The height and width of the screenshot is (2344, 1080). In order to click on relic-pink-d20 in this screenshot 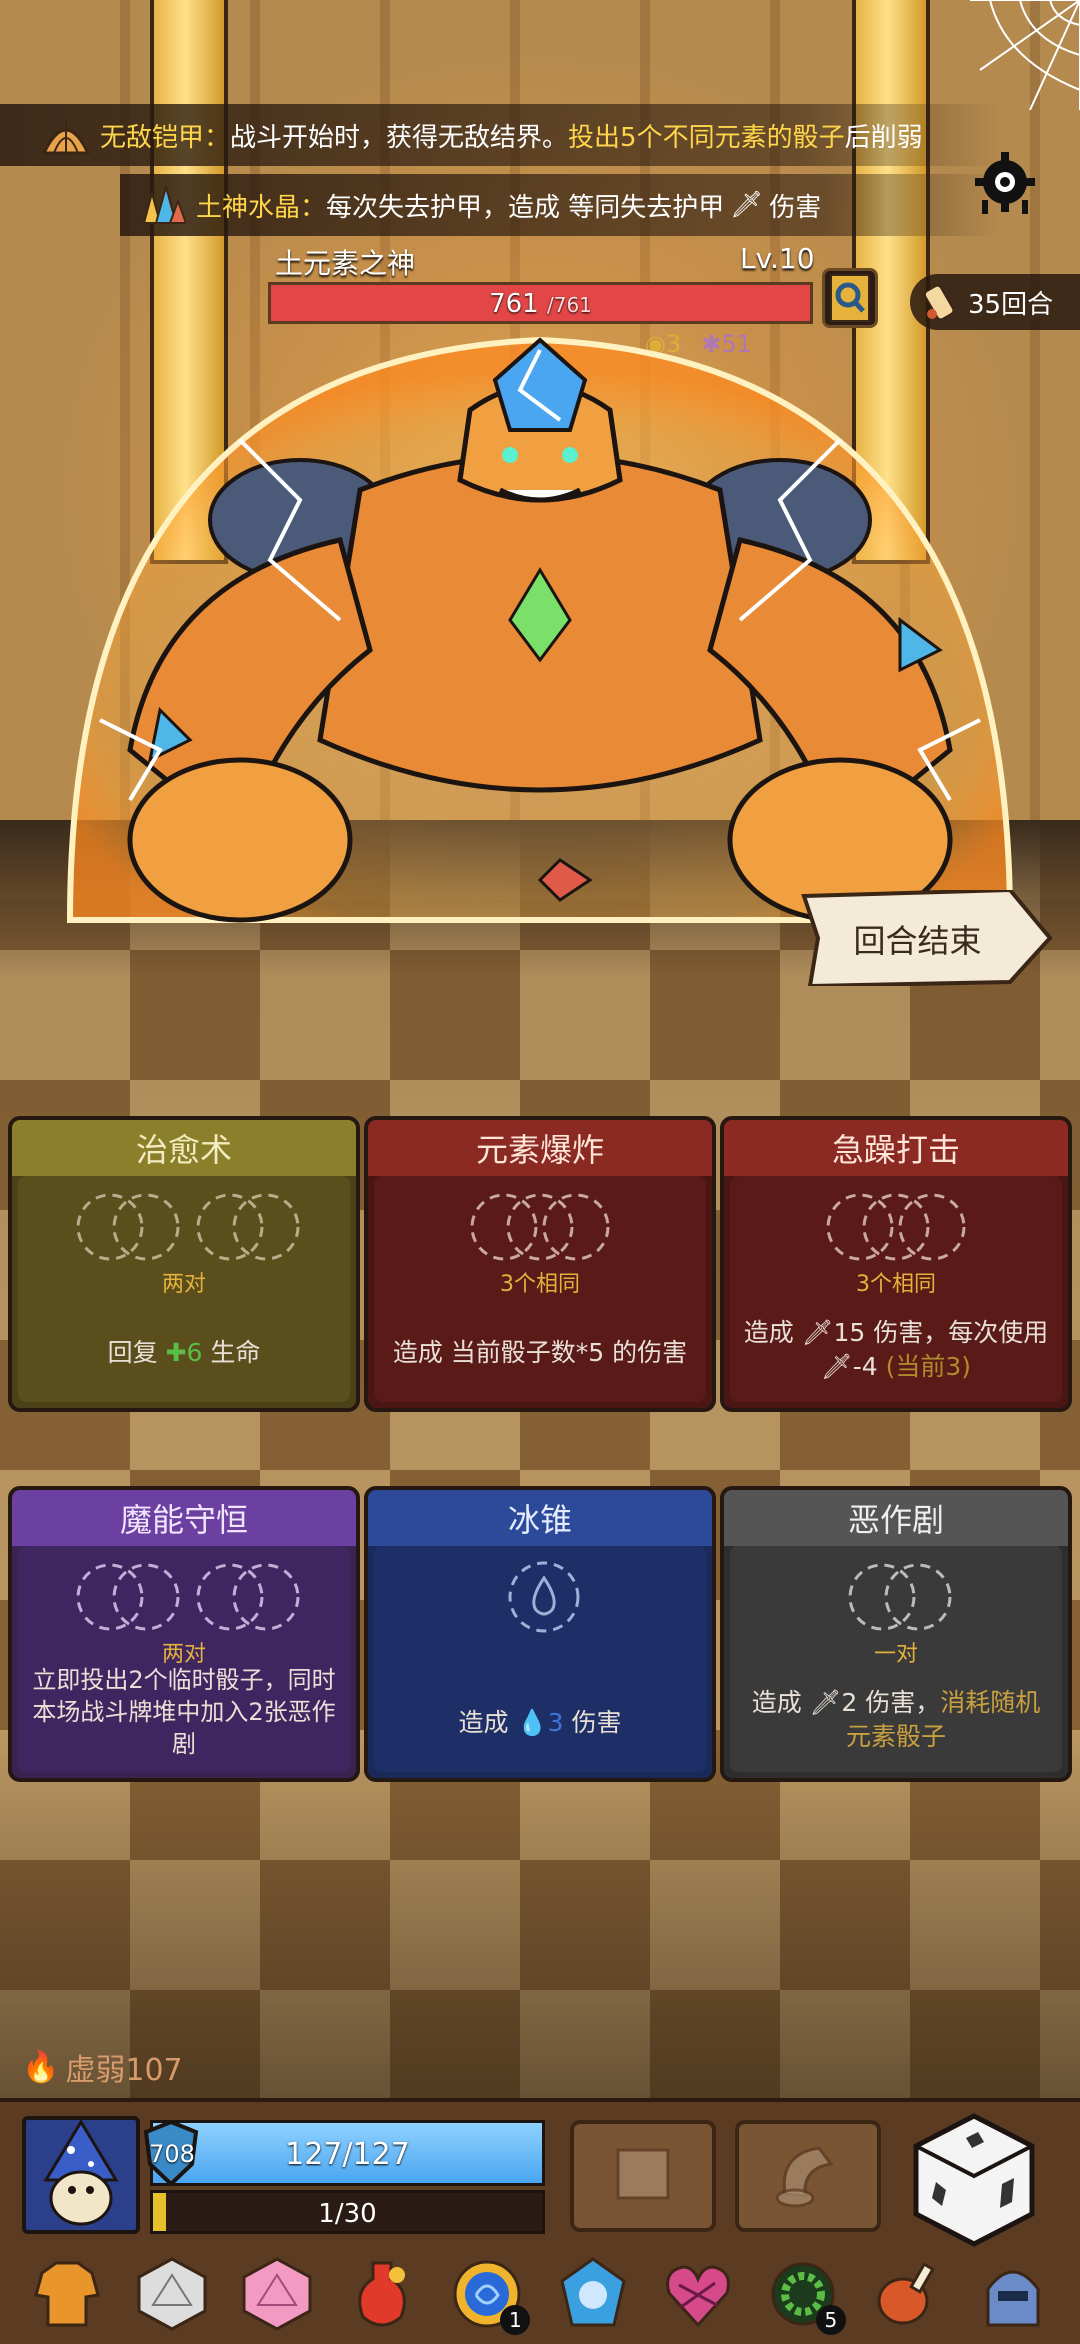, I will do `click(277, 2294)`.